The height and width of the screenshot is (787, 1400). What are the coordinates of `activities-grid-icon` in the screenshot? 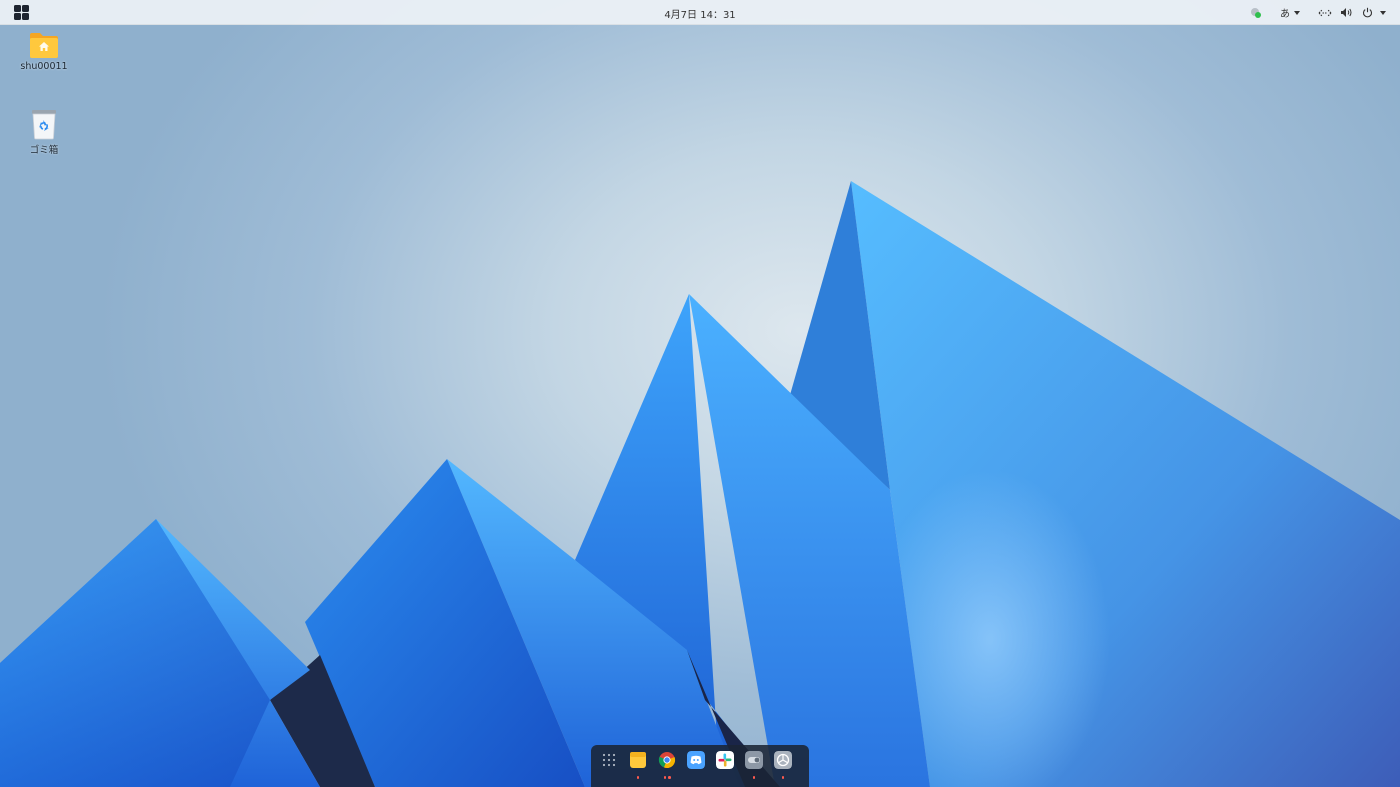 It's located at (21, 12).